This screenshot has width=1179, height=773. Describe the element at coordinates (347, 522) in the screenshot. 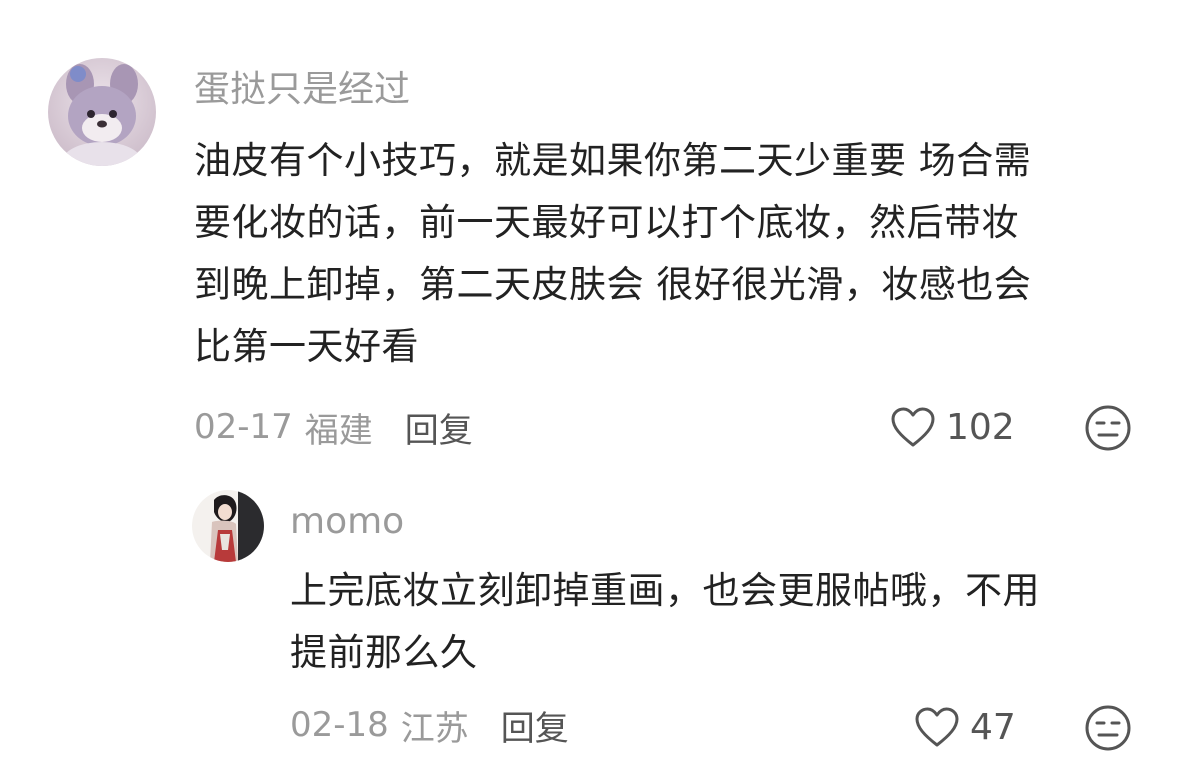

I see `reply-username: momo` at that location.